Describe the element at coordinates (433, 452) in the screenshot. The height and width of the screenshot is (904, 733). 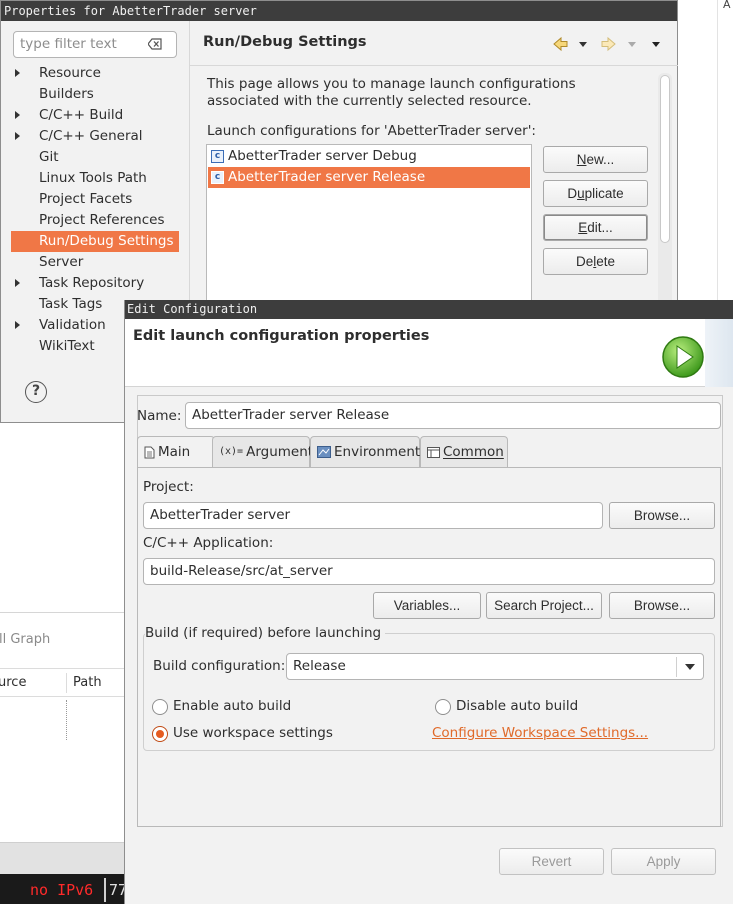
I see `common-icon` at that location.